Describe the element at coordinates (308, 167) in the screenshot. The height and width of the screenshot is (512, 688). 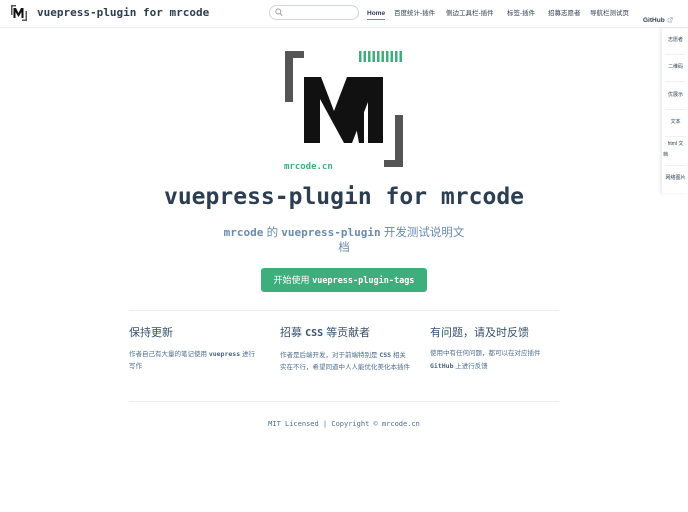
I see `hero-logo-caption: mrcode.cn` at that location.